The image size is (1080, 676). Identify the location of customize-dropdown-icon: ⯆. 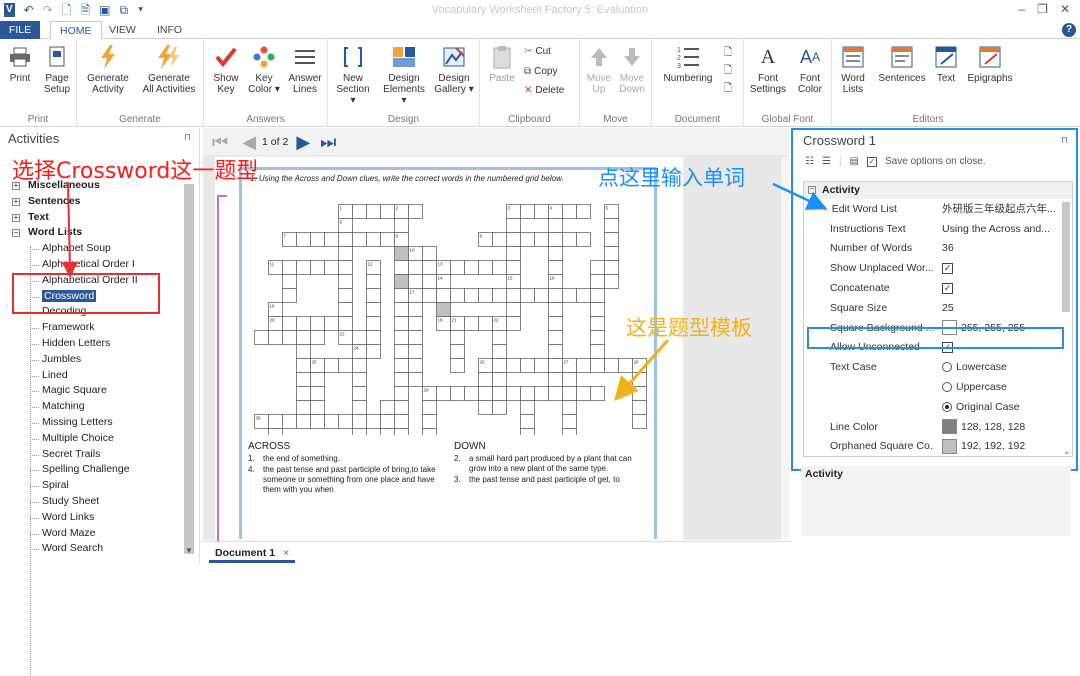
(140, 10).